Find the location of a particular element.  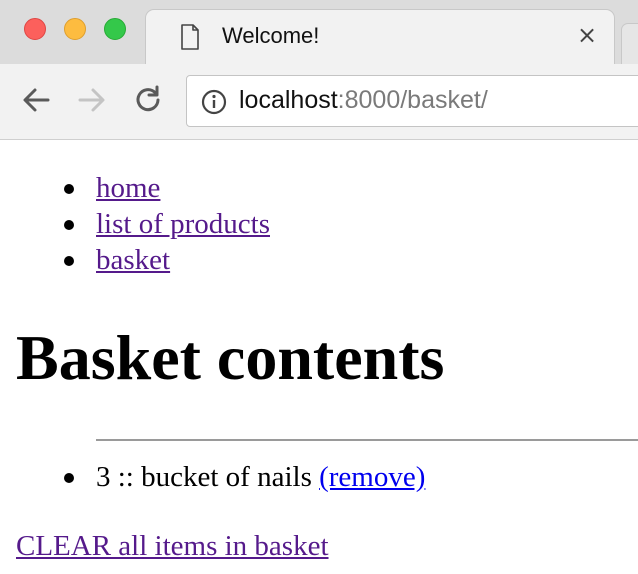

list-of-products-link: list of products is located at coordinates (183, 224).